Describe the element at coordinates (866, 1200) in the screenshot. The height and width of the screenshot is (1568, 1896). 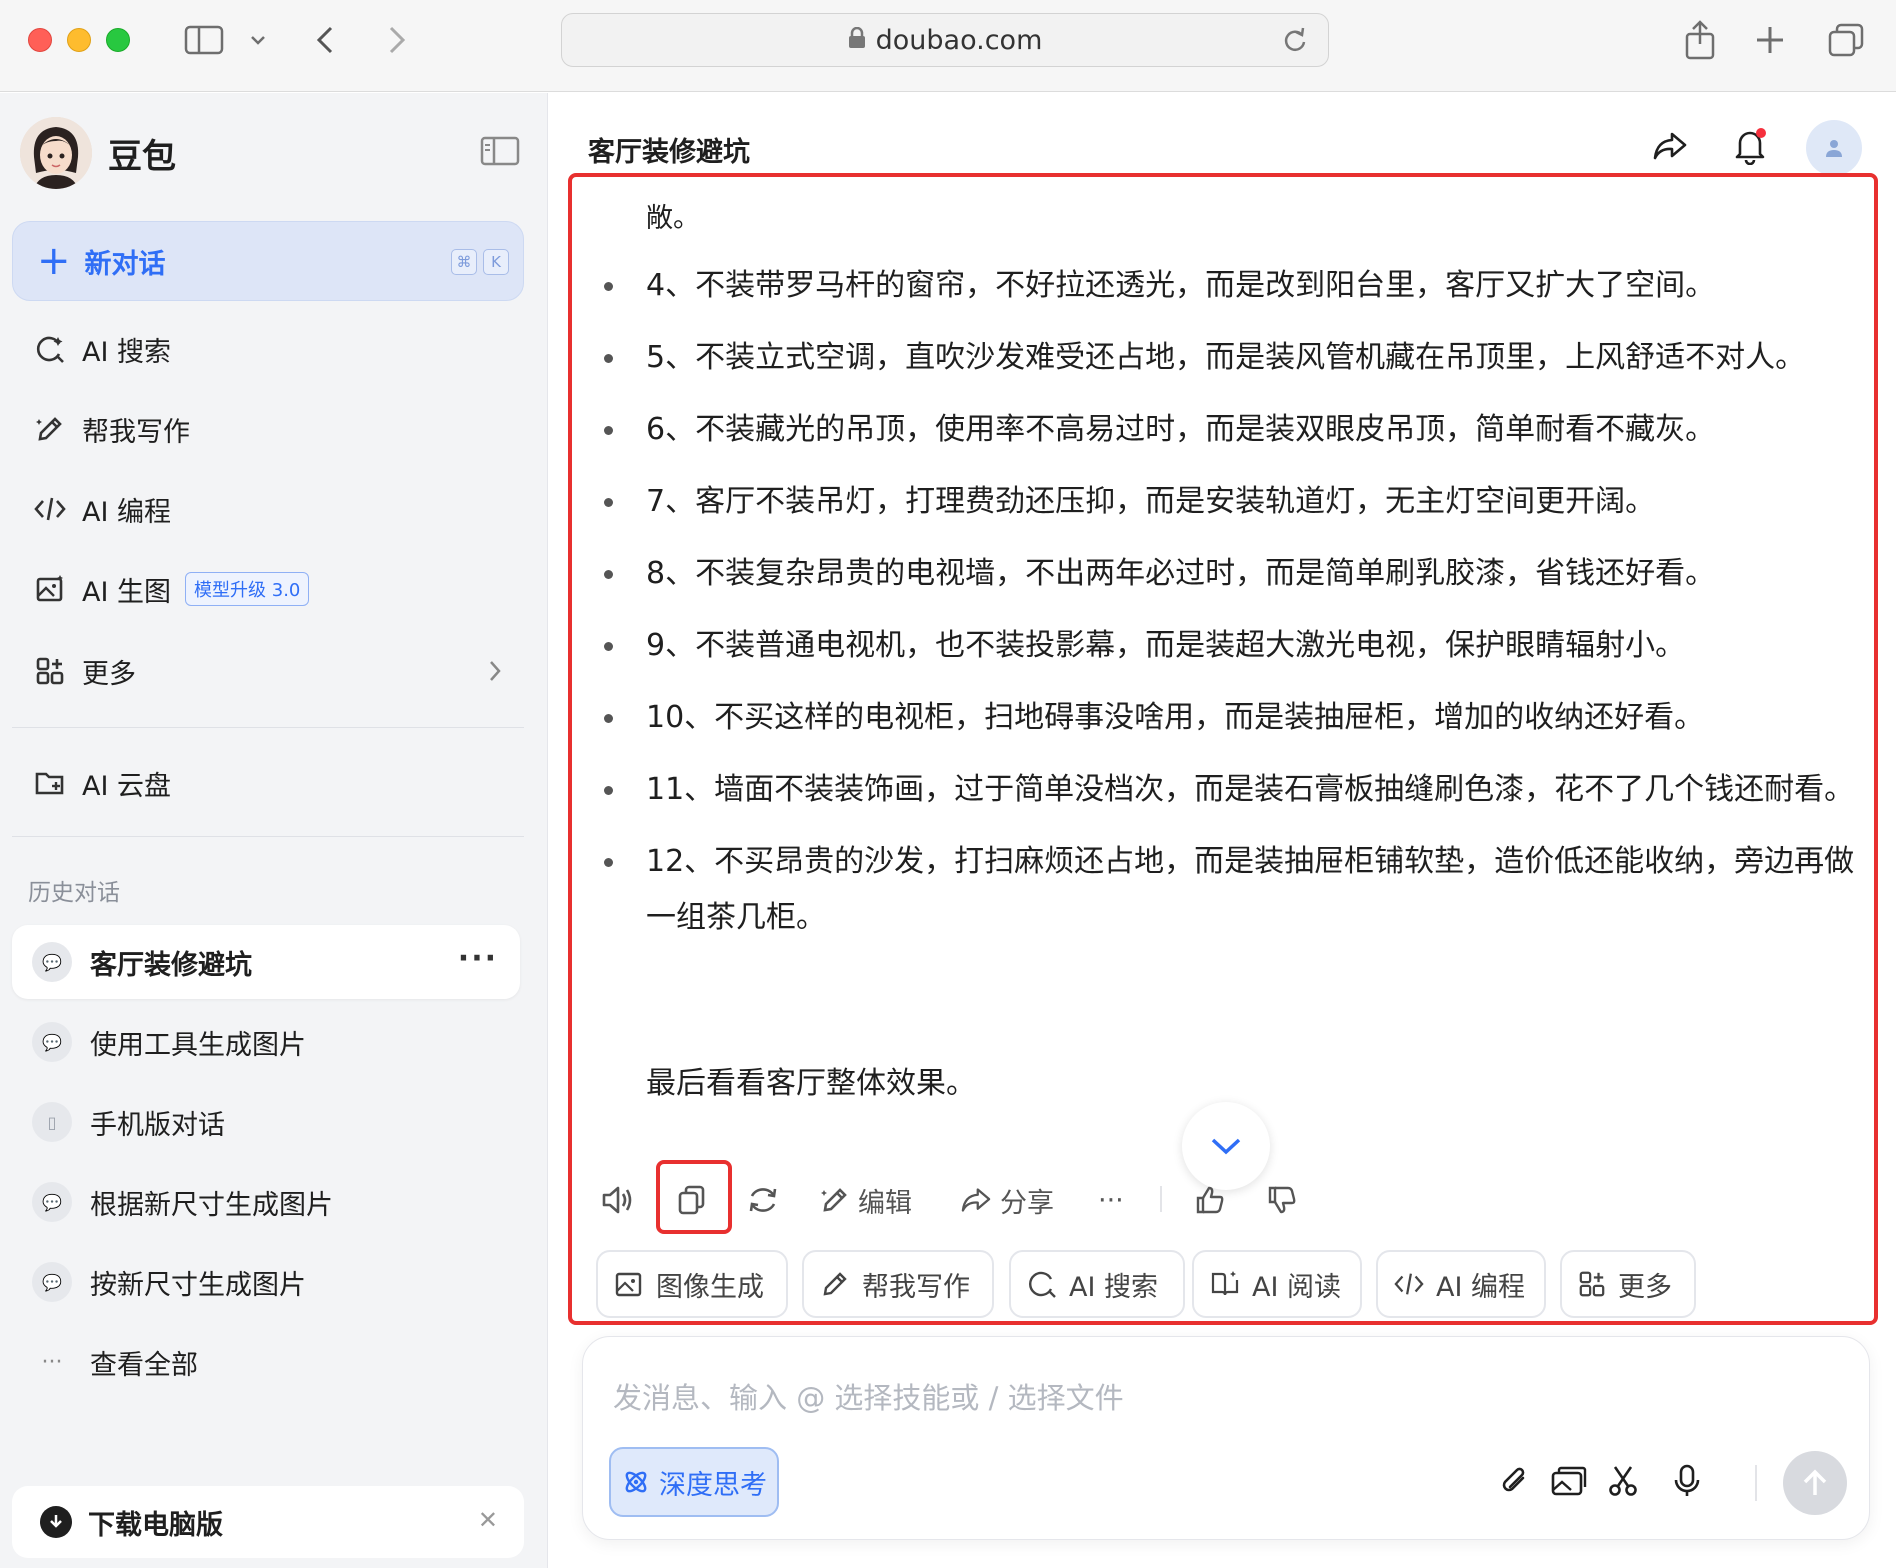
I see `edit-button: 编辑` at that location.